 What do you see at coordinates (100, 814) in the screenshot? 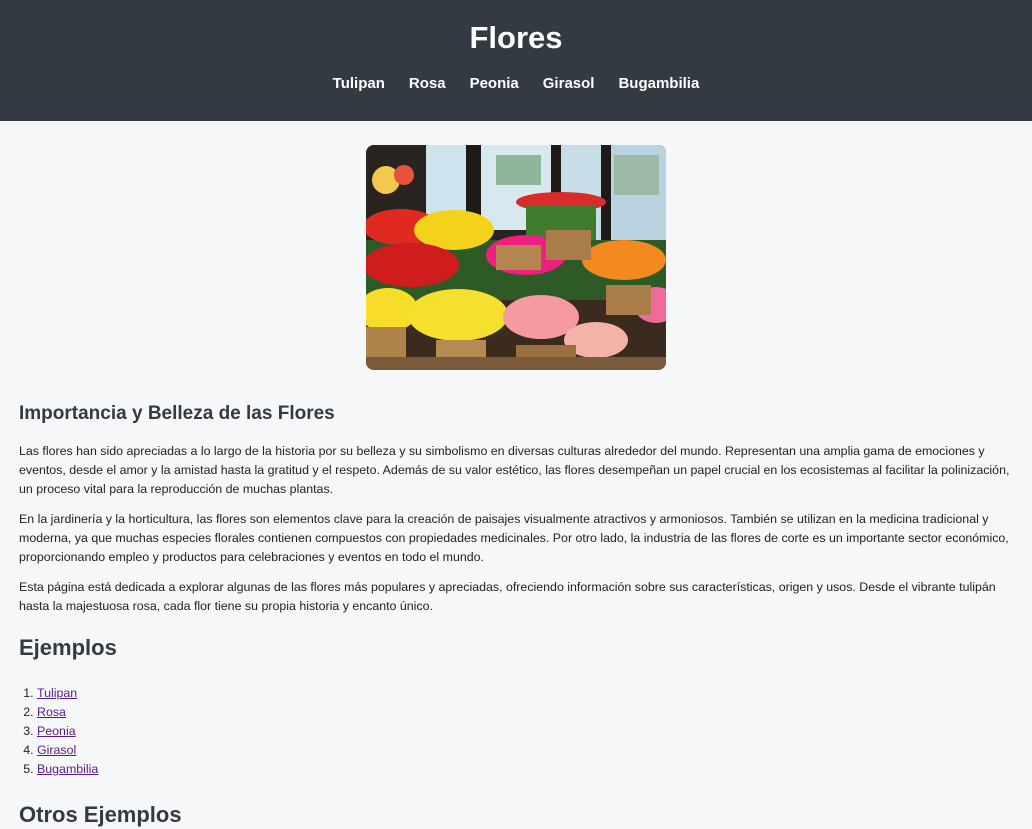
I see `other-examples-heading: Otros Ejemplos` at bounding box center [100, 814].